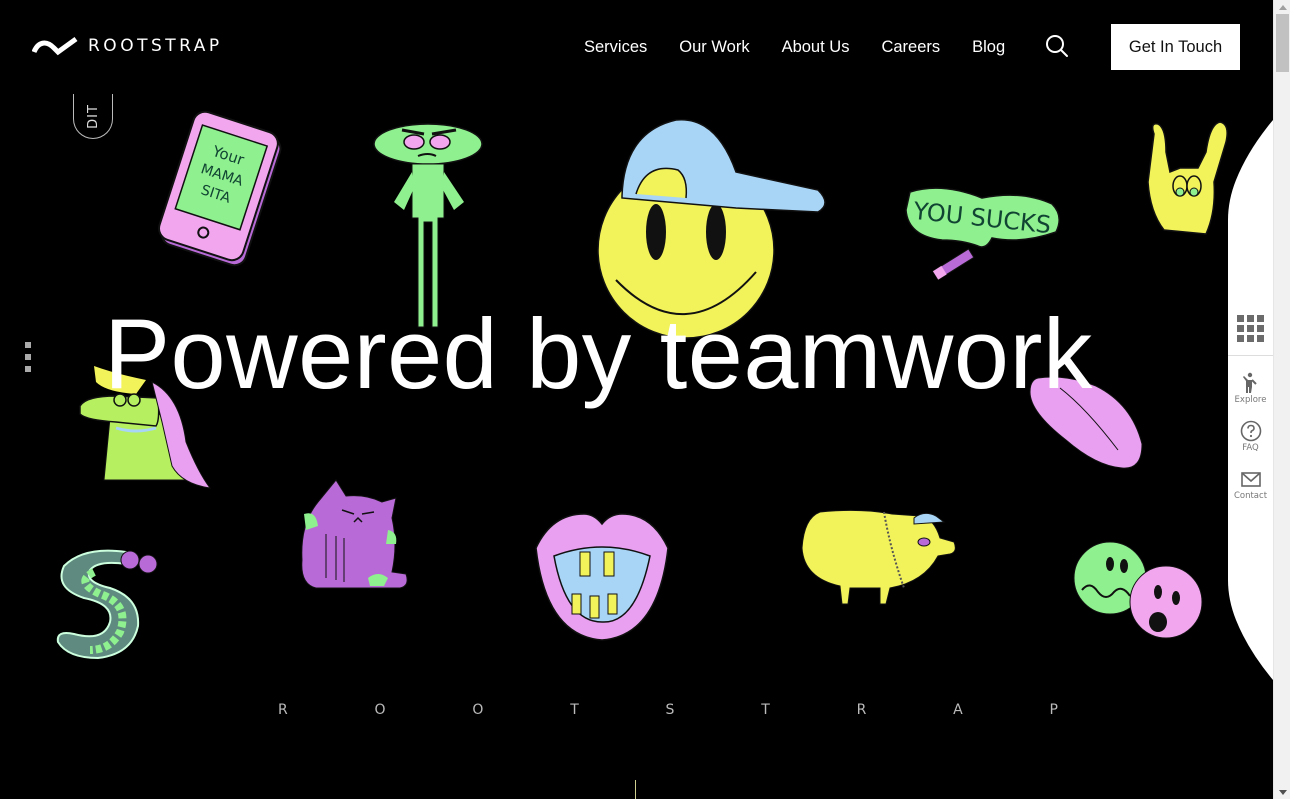  What do you see at coordinates (910, 47) in the screenshot?
I see `nav-careers: Careers` at bounding box center [910, 47].